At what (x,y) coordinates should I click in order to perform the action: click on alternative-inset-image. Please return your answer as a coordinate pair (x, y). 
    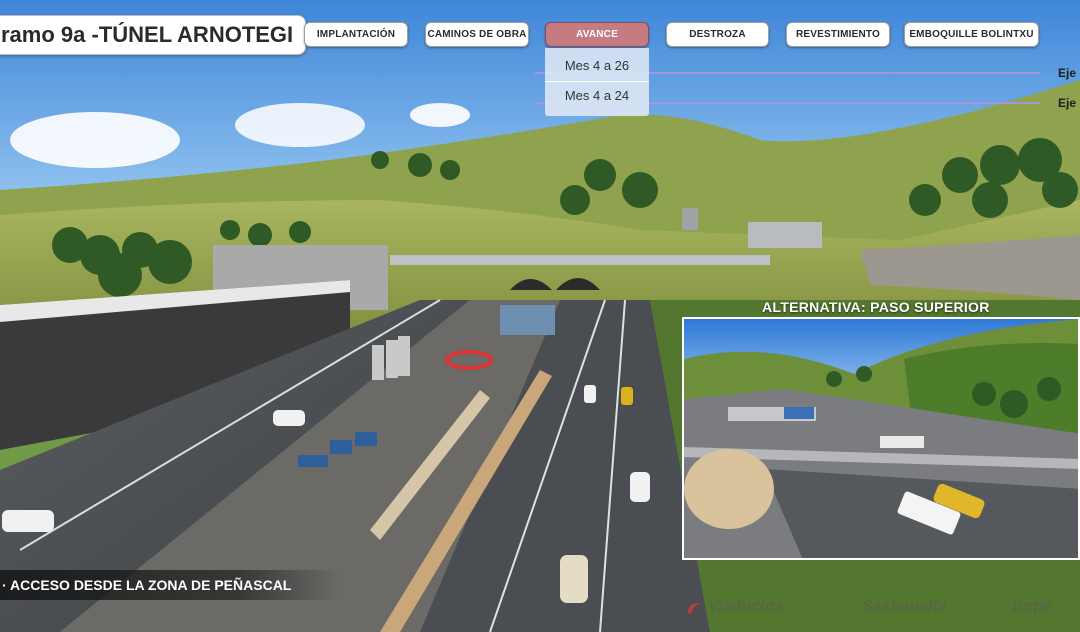
    Looking at the image, I should click on (881, 438).